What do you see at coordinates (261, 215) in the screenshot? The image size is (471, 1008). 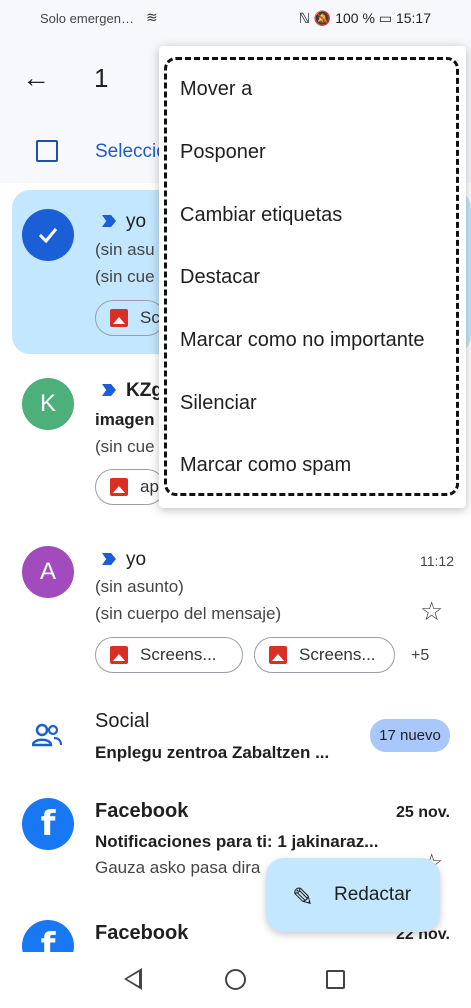 I see `menu-item-change-labels: Cambiar etiquetas` at bounding box center [261, 215].